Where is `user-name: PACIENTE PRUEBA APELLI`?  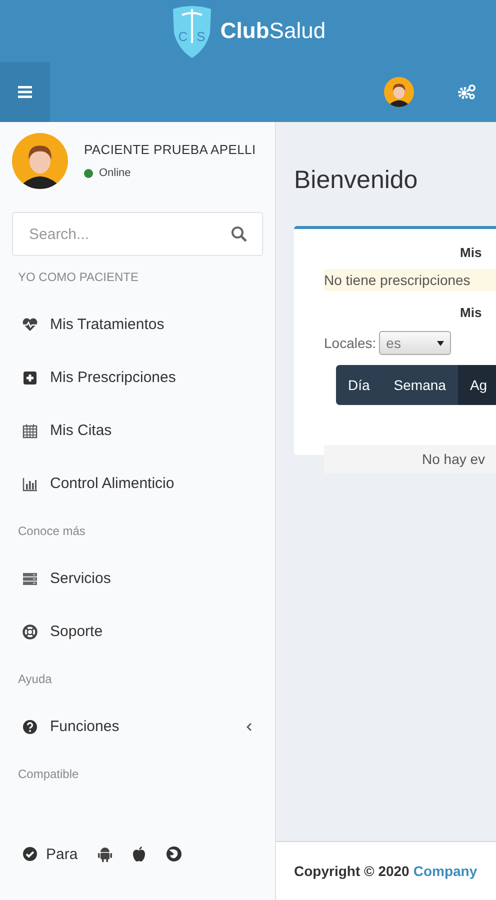 user-name: PACIENTE PRUEBA APELLI is located at coordinates (170, 149).